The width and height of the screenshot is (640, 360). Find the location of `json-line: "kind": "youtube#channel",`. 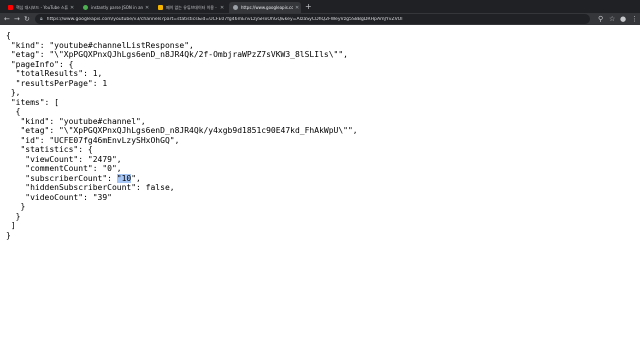

json-line: "kind": "youtube#channel", is located at coordinates (76, 121).